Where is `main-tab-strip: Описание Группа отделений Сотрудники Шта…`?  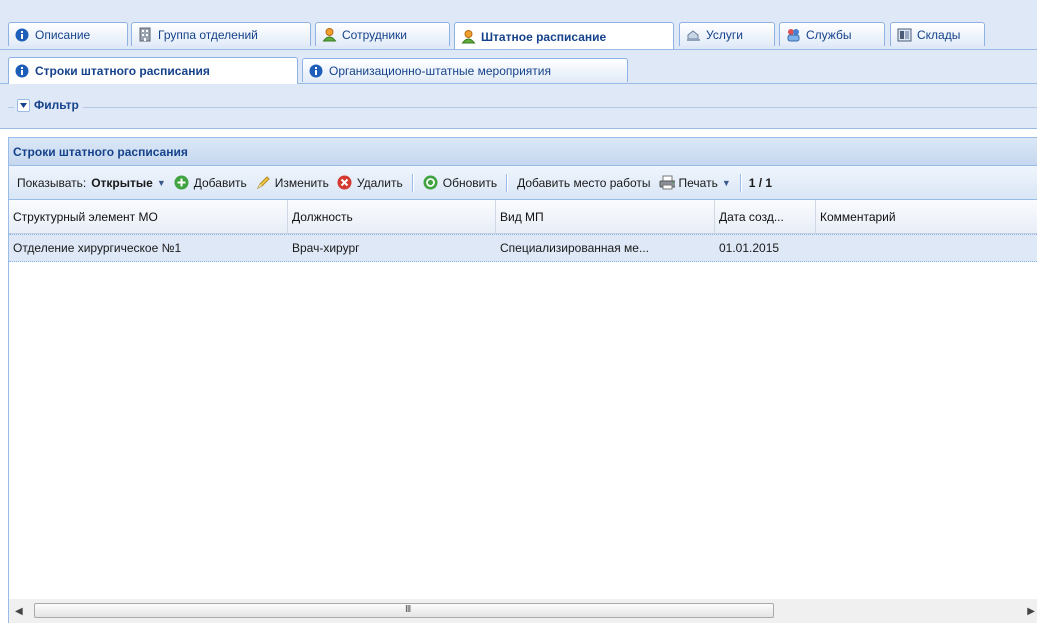
main-tab-strip: Описание Группа отделений Сотрудники Шта… is located at coordinates (518, 25).